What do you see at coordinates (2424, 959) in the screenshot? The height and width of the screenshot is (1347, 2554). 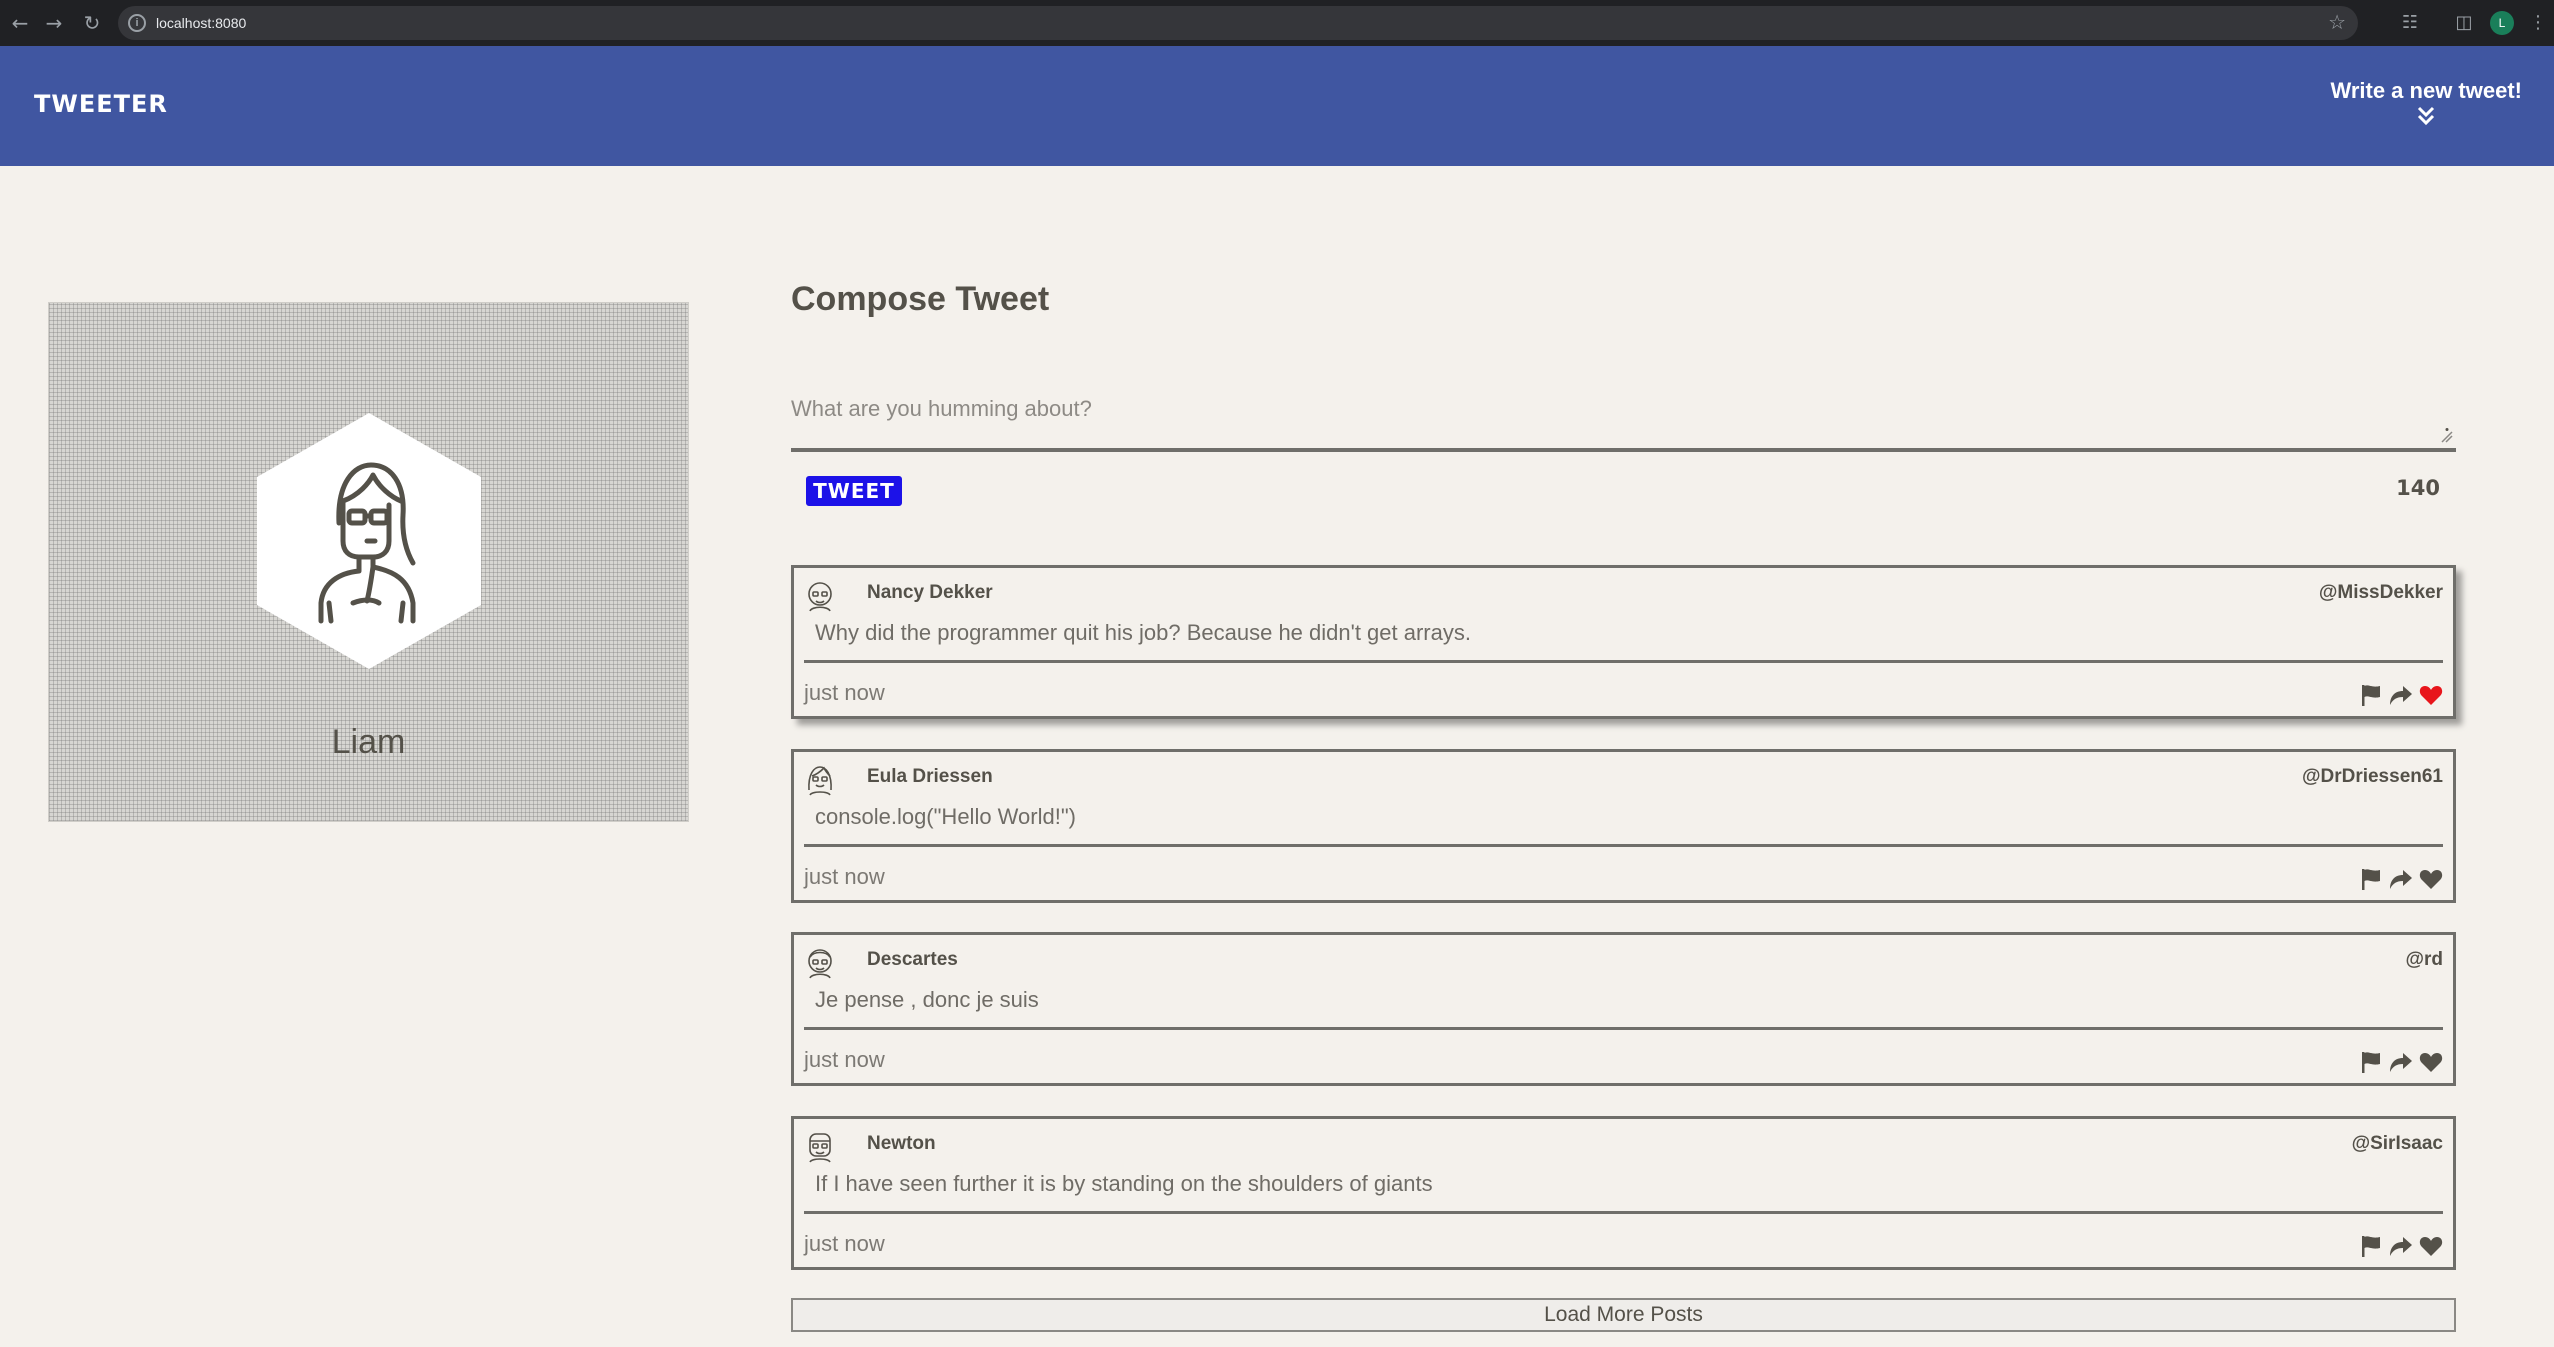 I see `tweet-author-handle: @rd` at bounding box center [2424, 959].